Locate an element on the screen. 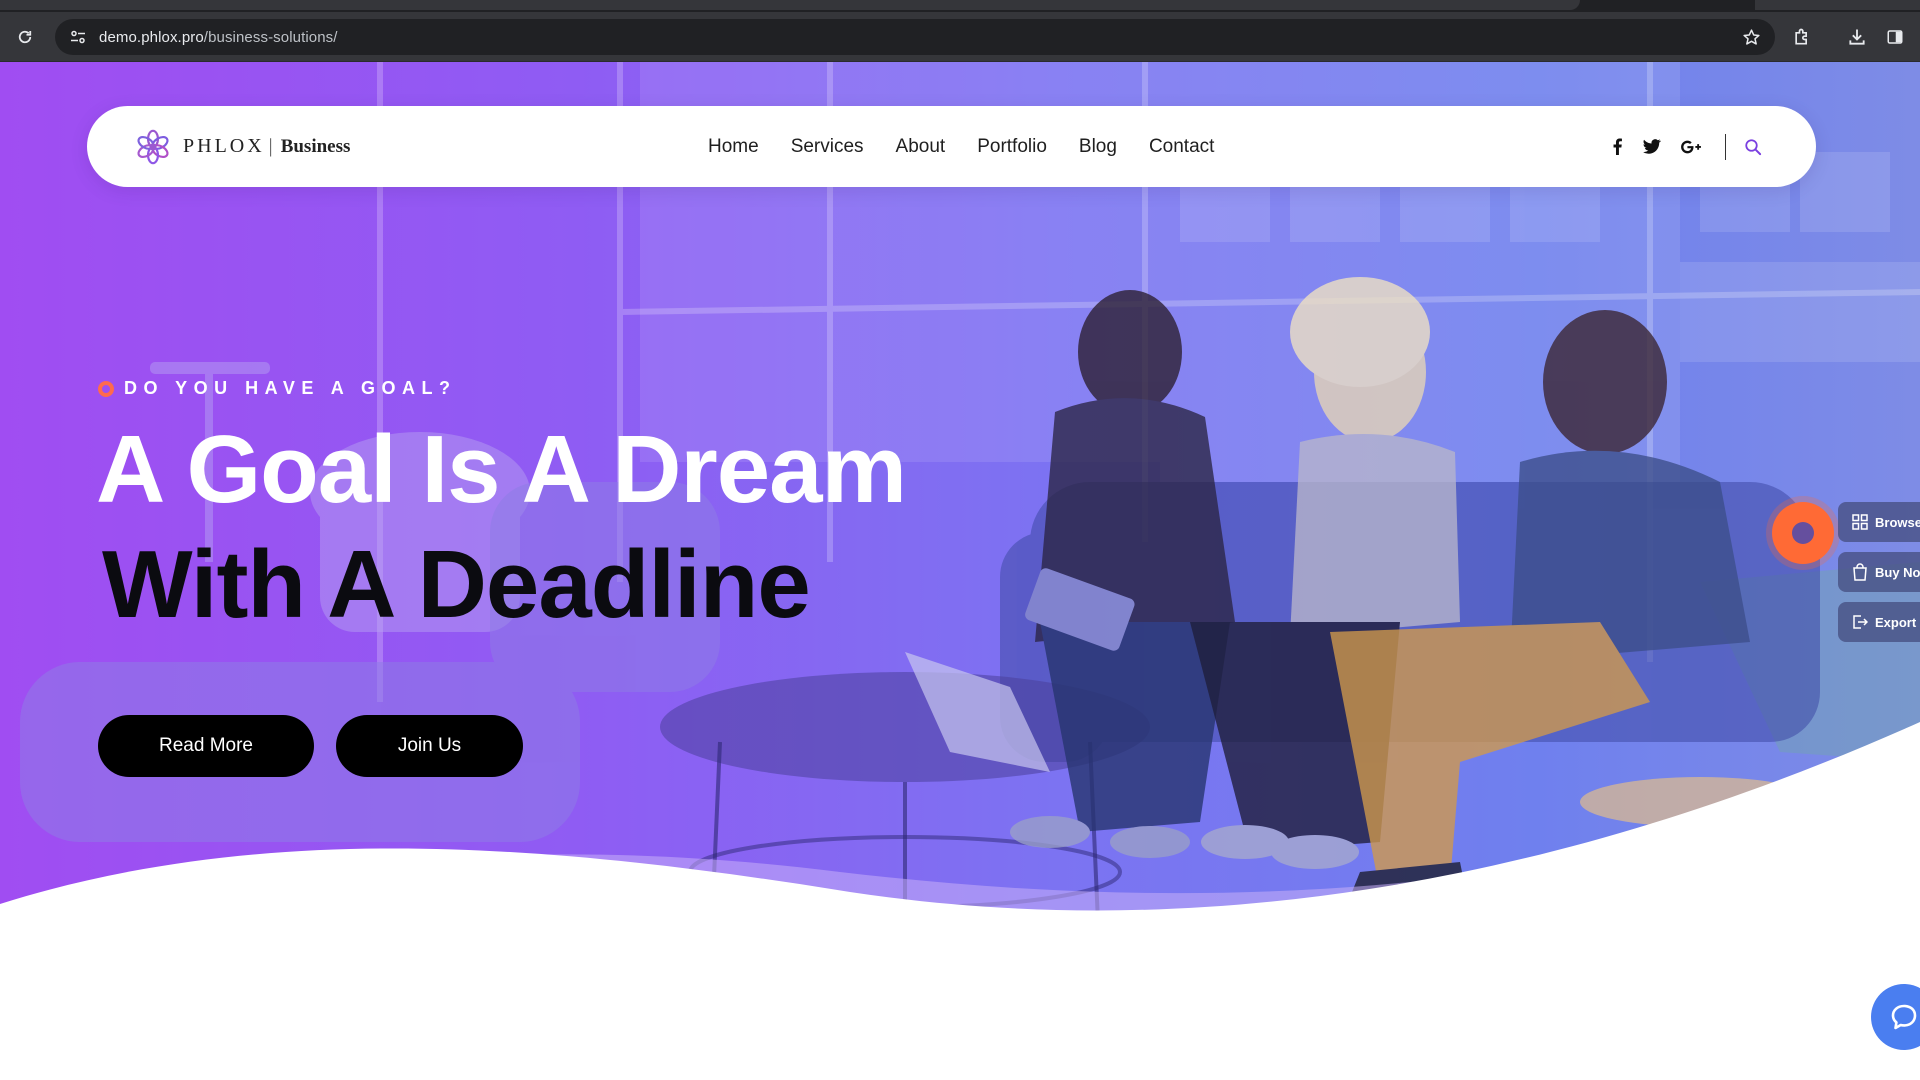  export-button: Export : is located at coordinates (1879, 622).